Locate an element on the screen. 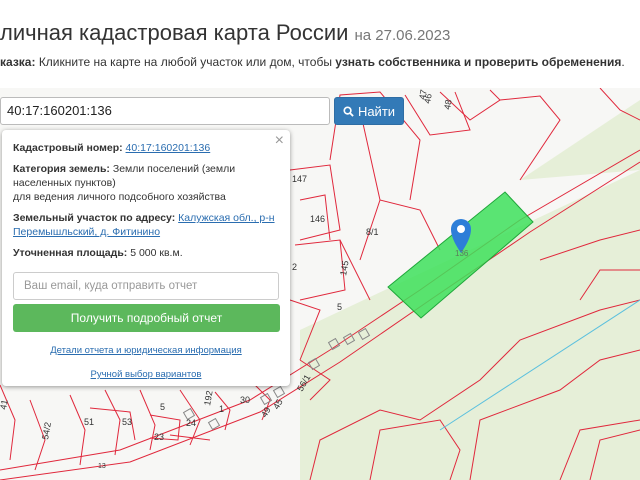 Image resolution: width=640 pixels, height=480 pixels. map-label: 2 is located at coordinates (294, 267).